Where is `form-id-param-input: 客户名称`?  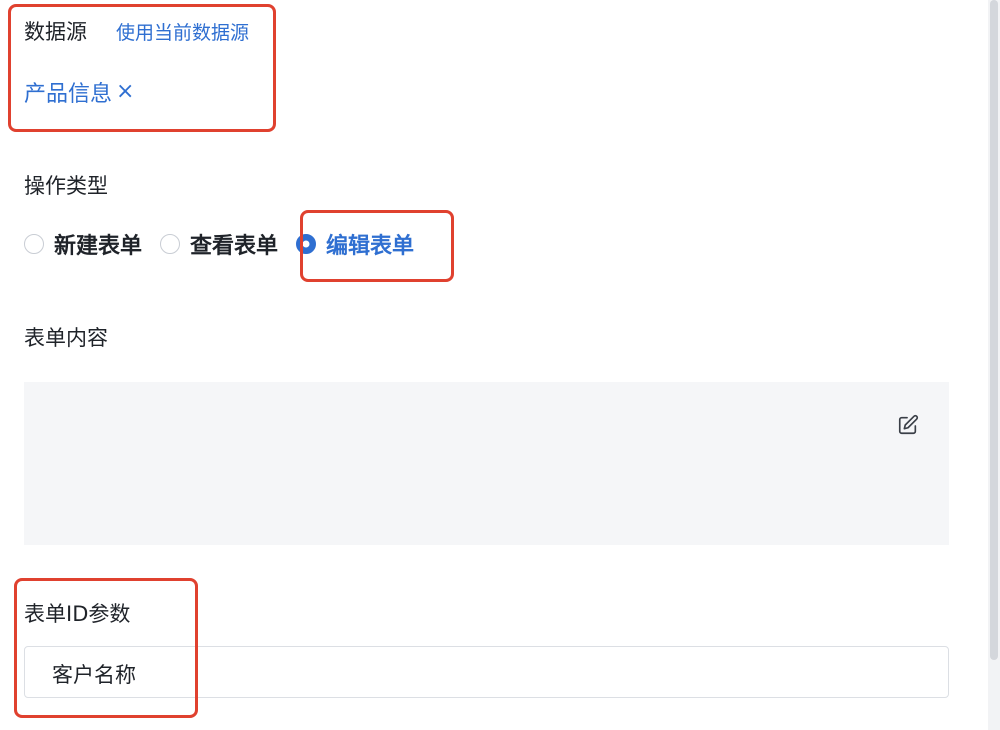 form-id-param-input: 客户名称 is located at coordinates (486, 672).